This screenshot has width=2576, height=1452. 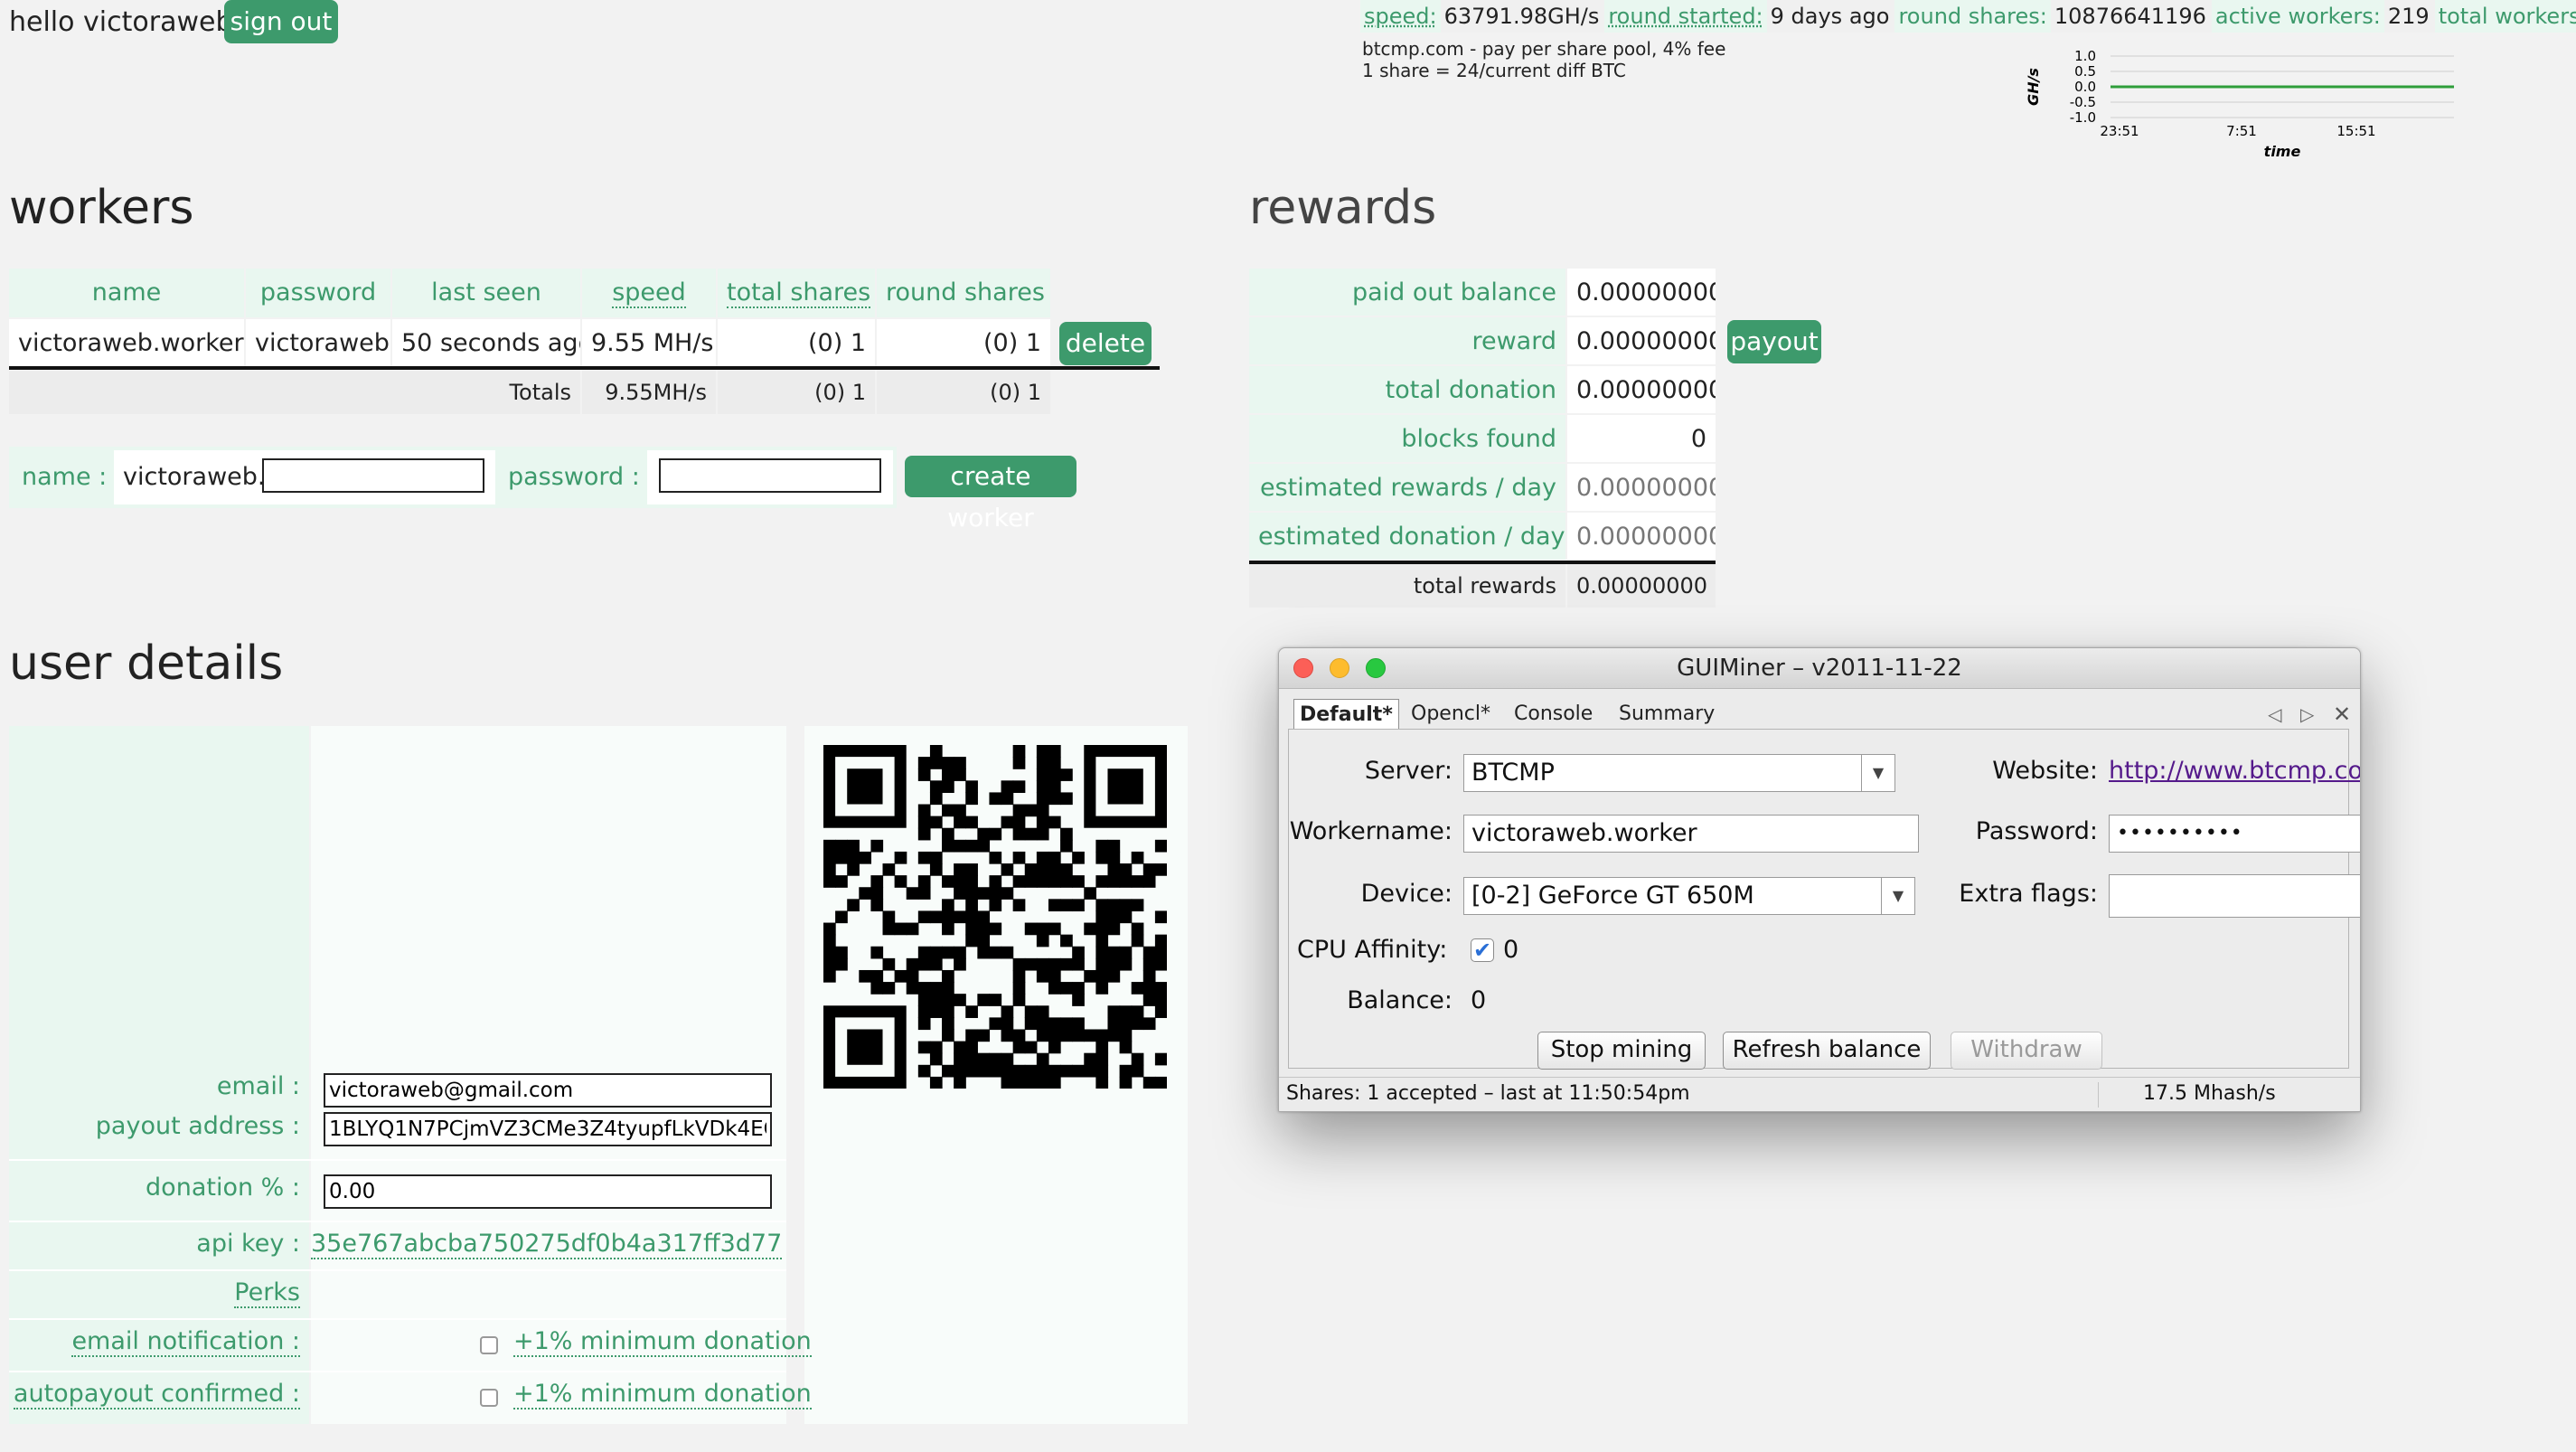 What do you see at coordinates (1407, 292) in the screenshot?
I see `reward-label: paid out balance` at bounding box center [1407, 292].